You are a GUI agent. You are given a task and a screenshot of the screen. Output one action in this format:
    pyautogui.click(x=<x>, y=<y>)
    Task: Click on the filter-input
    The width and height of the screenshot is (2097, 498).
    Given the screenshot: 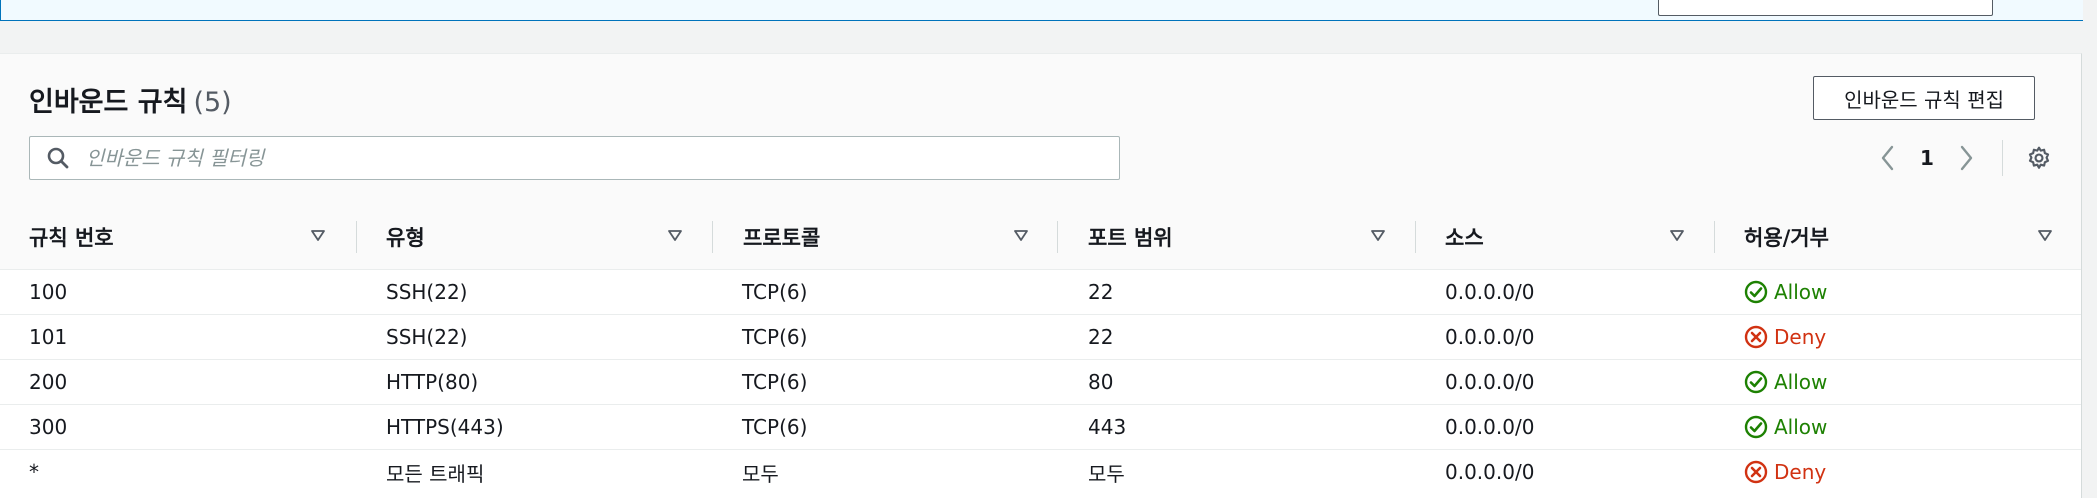 What is the action you would take?
    pyautogui.click(x=601, y=158)
    